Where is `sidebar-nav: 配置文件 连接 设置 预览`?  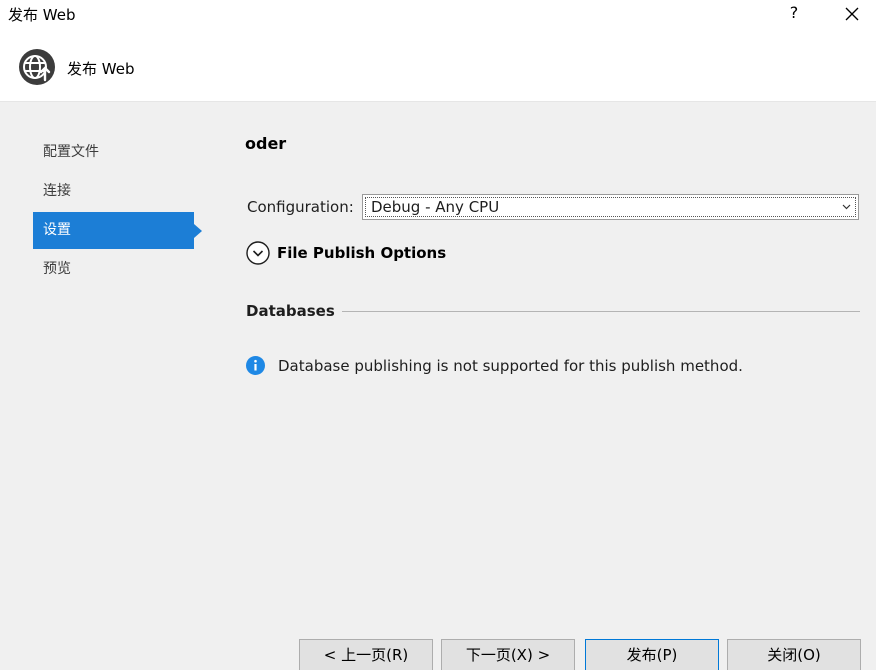 sidebar-nav: 配置文件 连接 设置 预览 is located at coordinates (118, 212).